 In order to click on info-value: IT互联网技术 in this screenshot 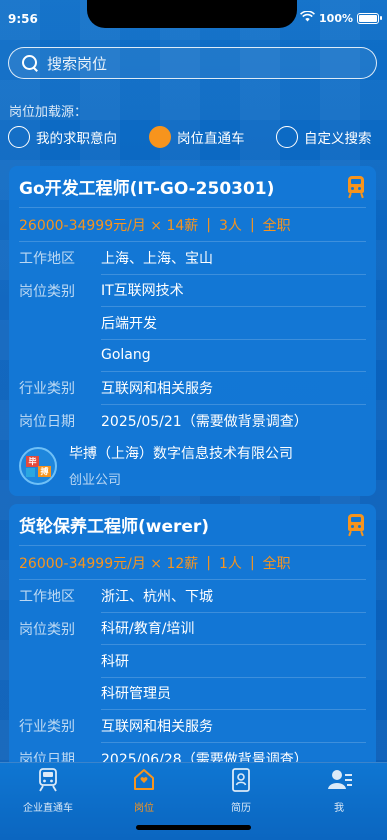, I will do `click(233, 291)`.